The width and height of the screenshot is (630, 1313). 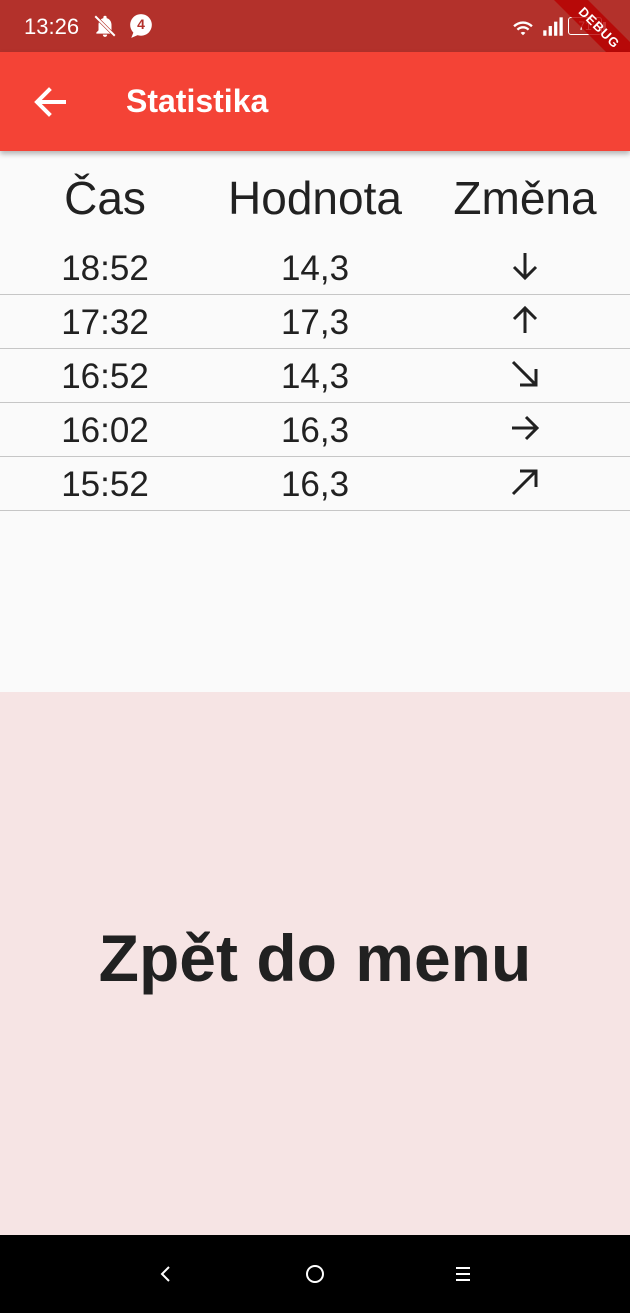 I want to click on app-bar: Statistika, so click(x=315, y=101).